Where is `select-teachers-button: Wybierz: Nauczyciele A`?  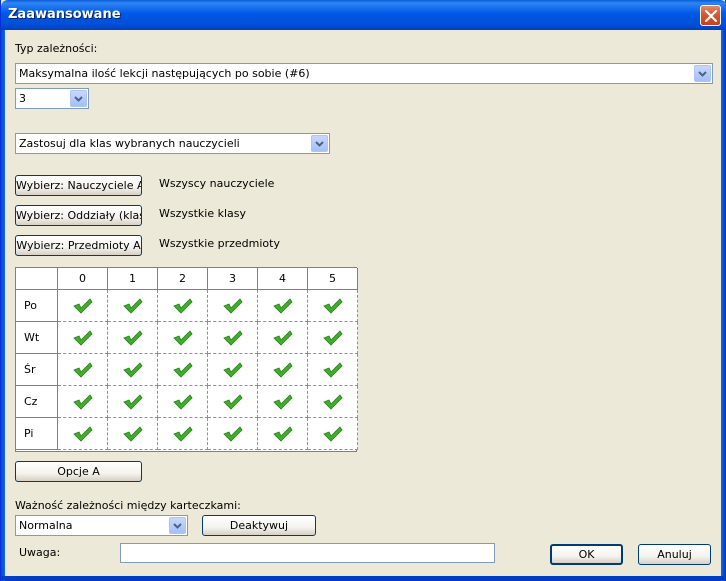 select-teachers-button: Wybierz: Nauczyciele A is located at coordinates (78, 185).